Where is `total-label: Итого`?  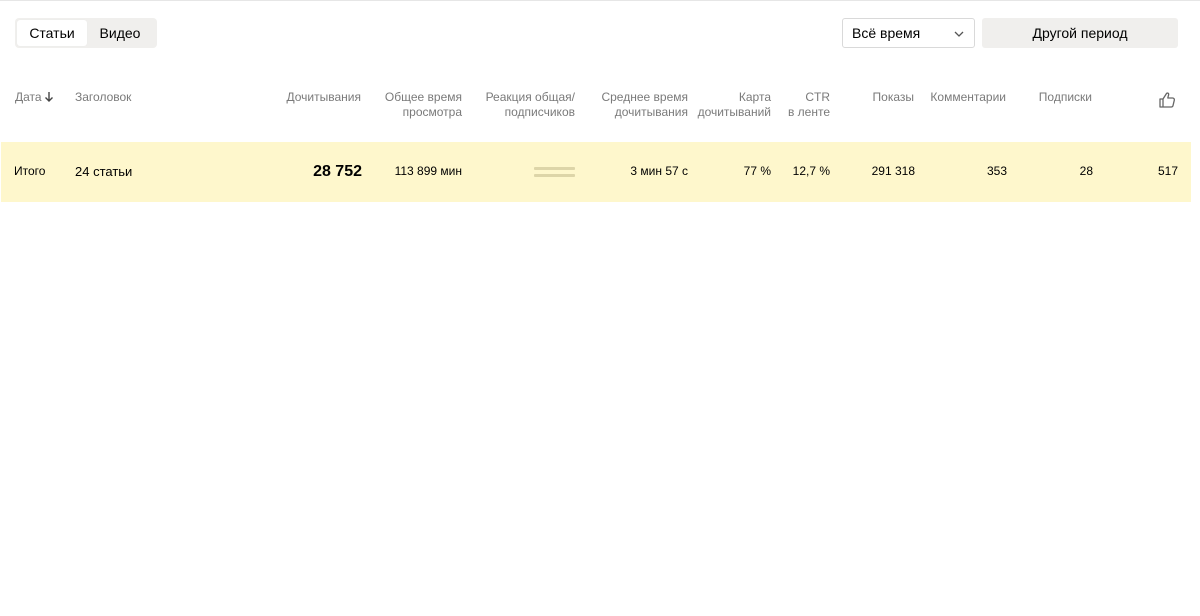 total-label: Итого is located at coordinates (30, 171).